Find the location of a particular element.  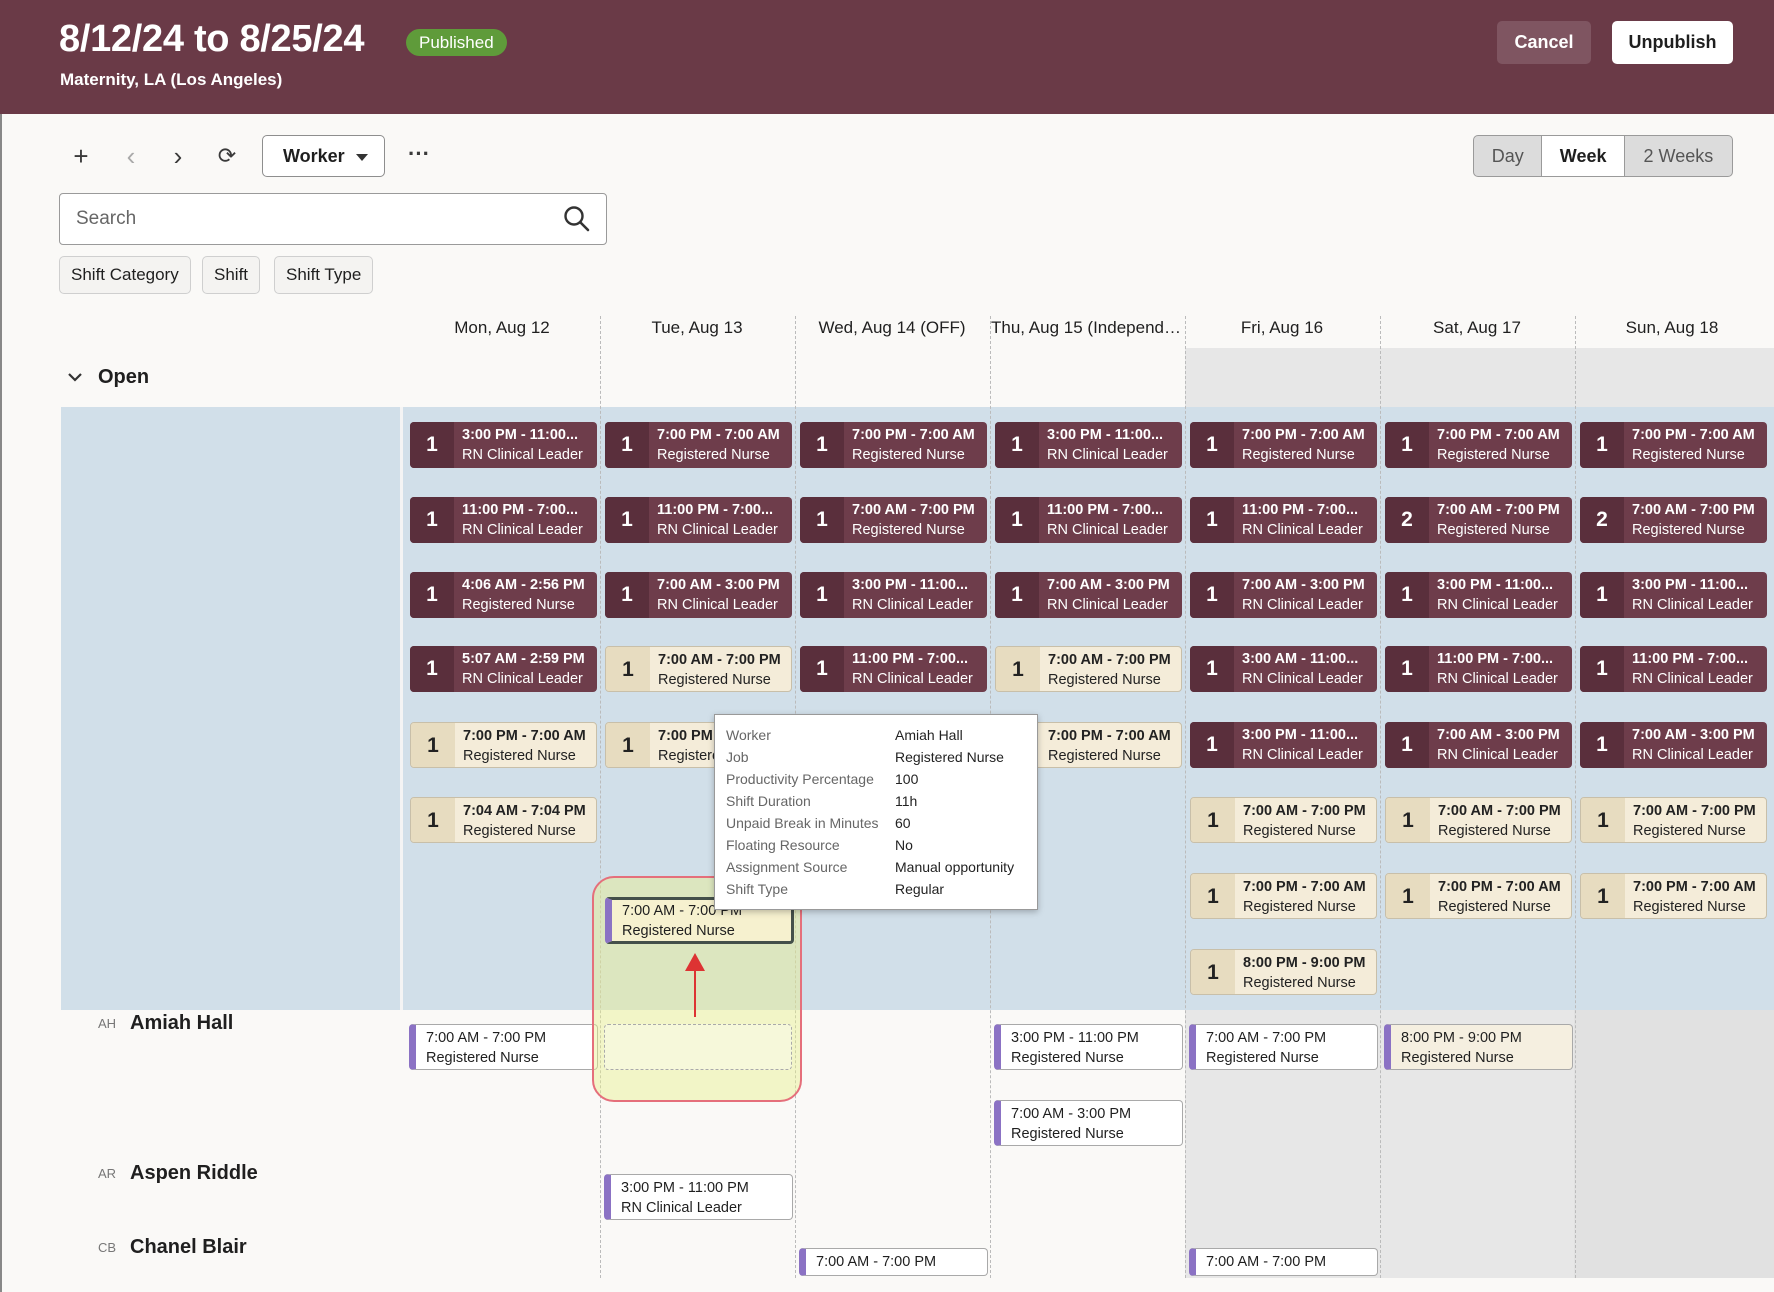

next-icon: › is located at coordinates (178, 156).